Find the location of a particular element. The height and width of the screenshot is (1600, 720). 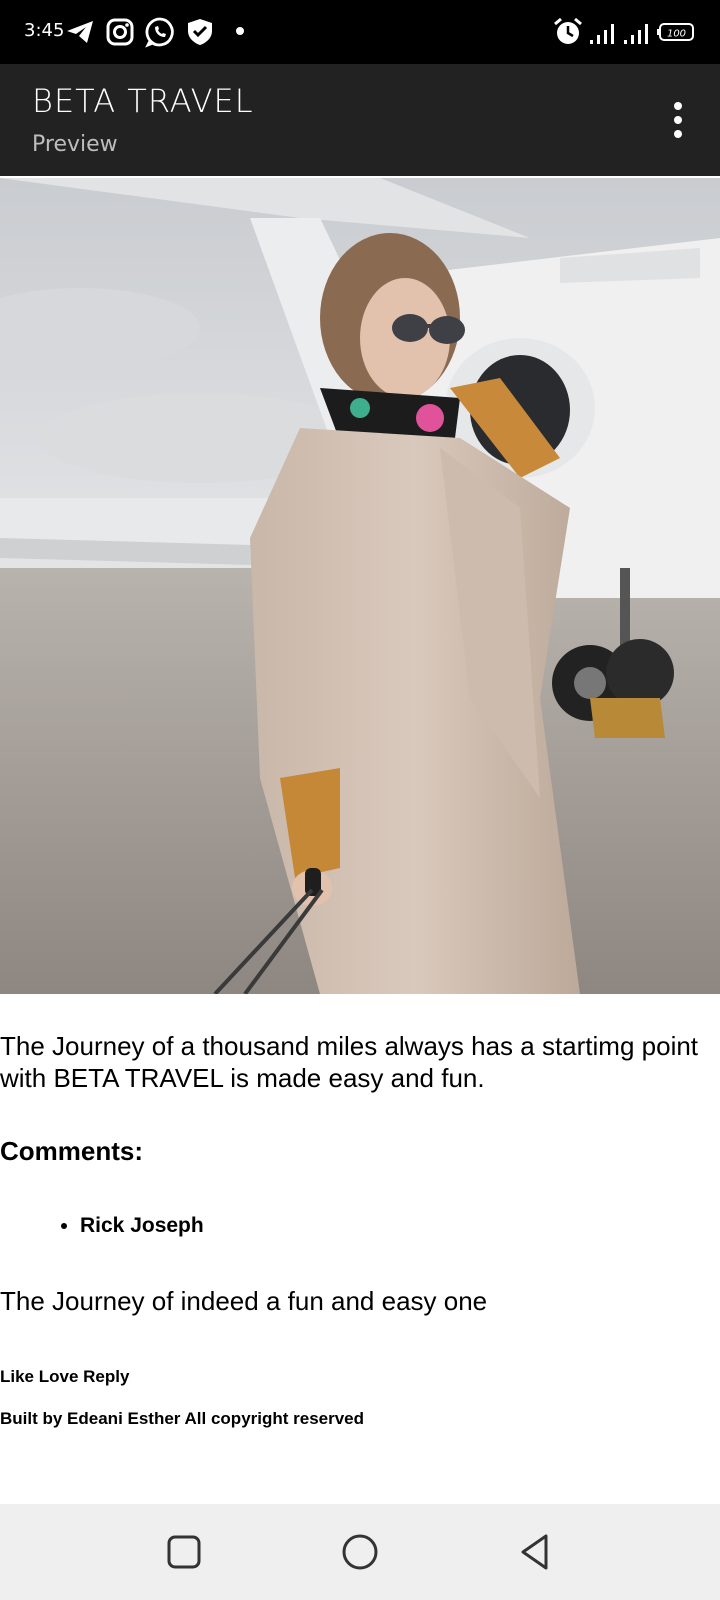

whatsapp-icon is located at coordinates (159, 32).